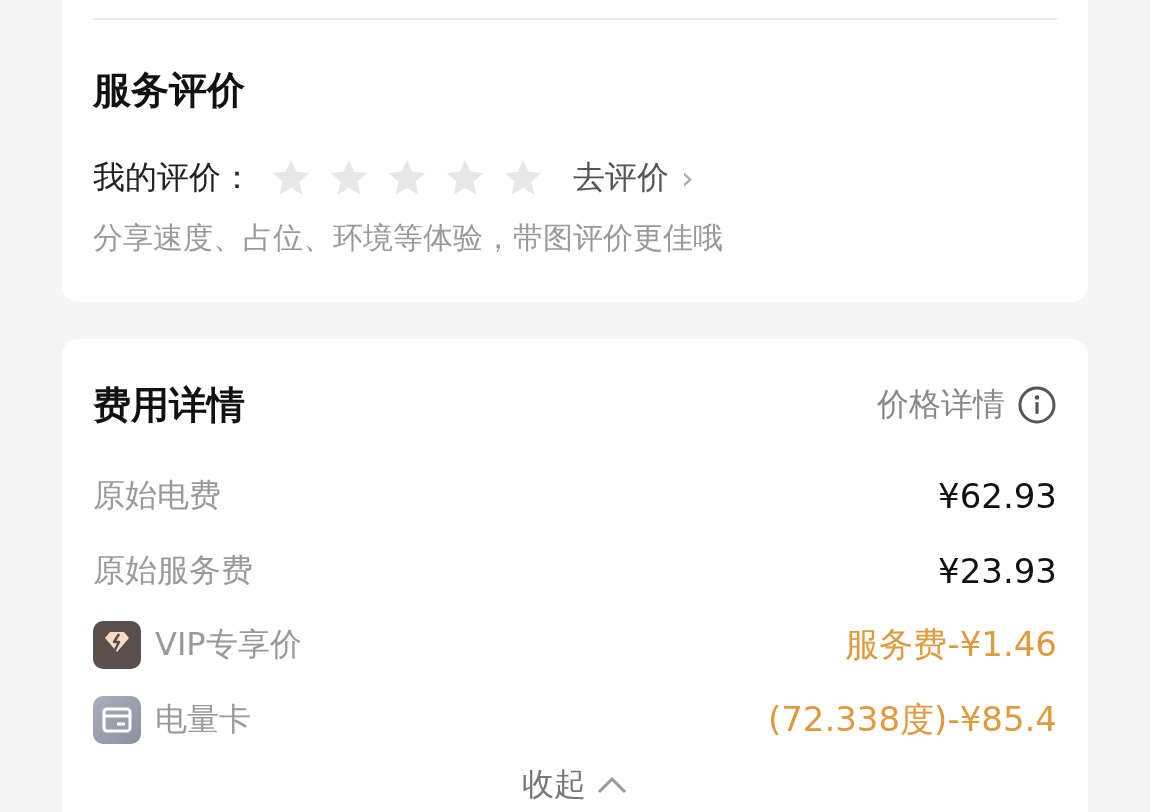 Image resolution: width=1150 pixels, height=812 pixels. What do you see at coordinates (228, 645) in the screenshot?
I see `fee-label: VIP专享价` at bounding box center [228, 645].